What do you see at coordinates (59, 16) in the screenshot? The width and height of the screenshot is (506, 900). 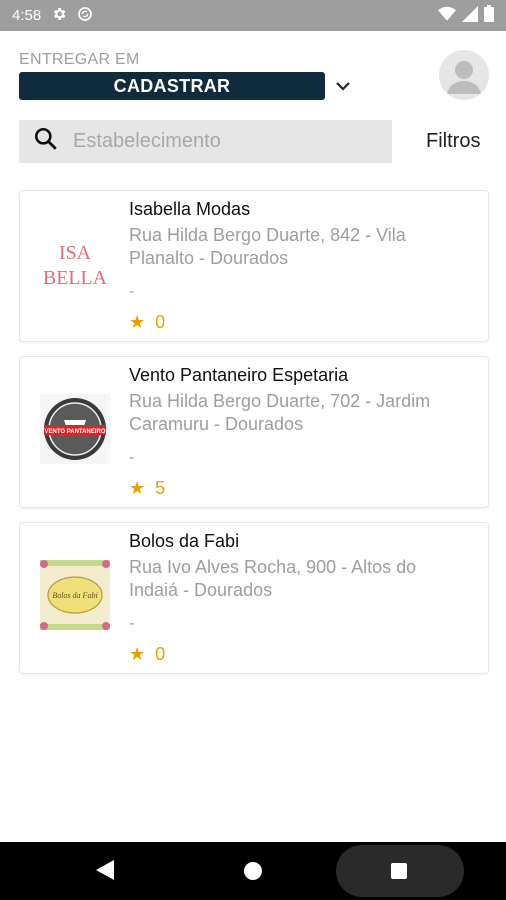 I see `settings-icon` at bounding box center [59, 16].